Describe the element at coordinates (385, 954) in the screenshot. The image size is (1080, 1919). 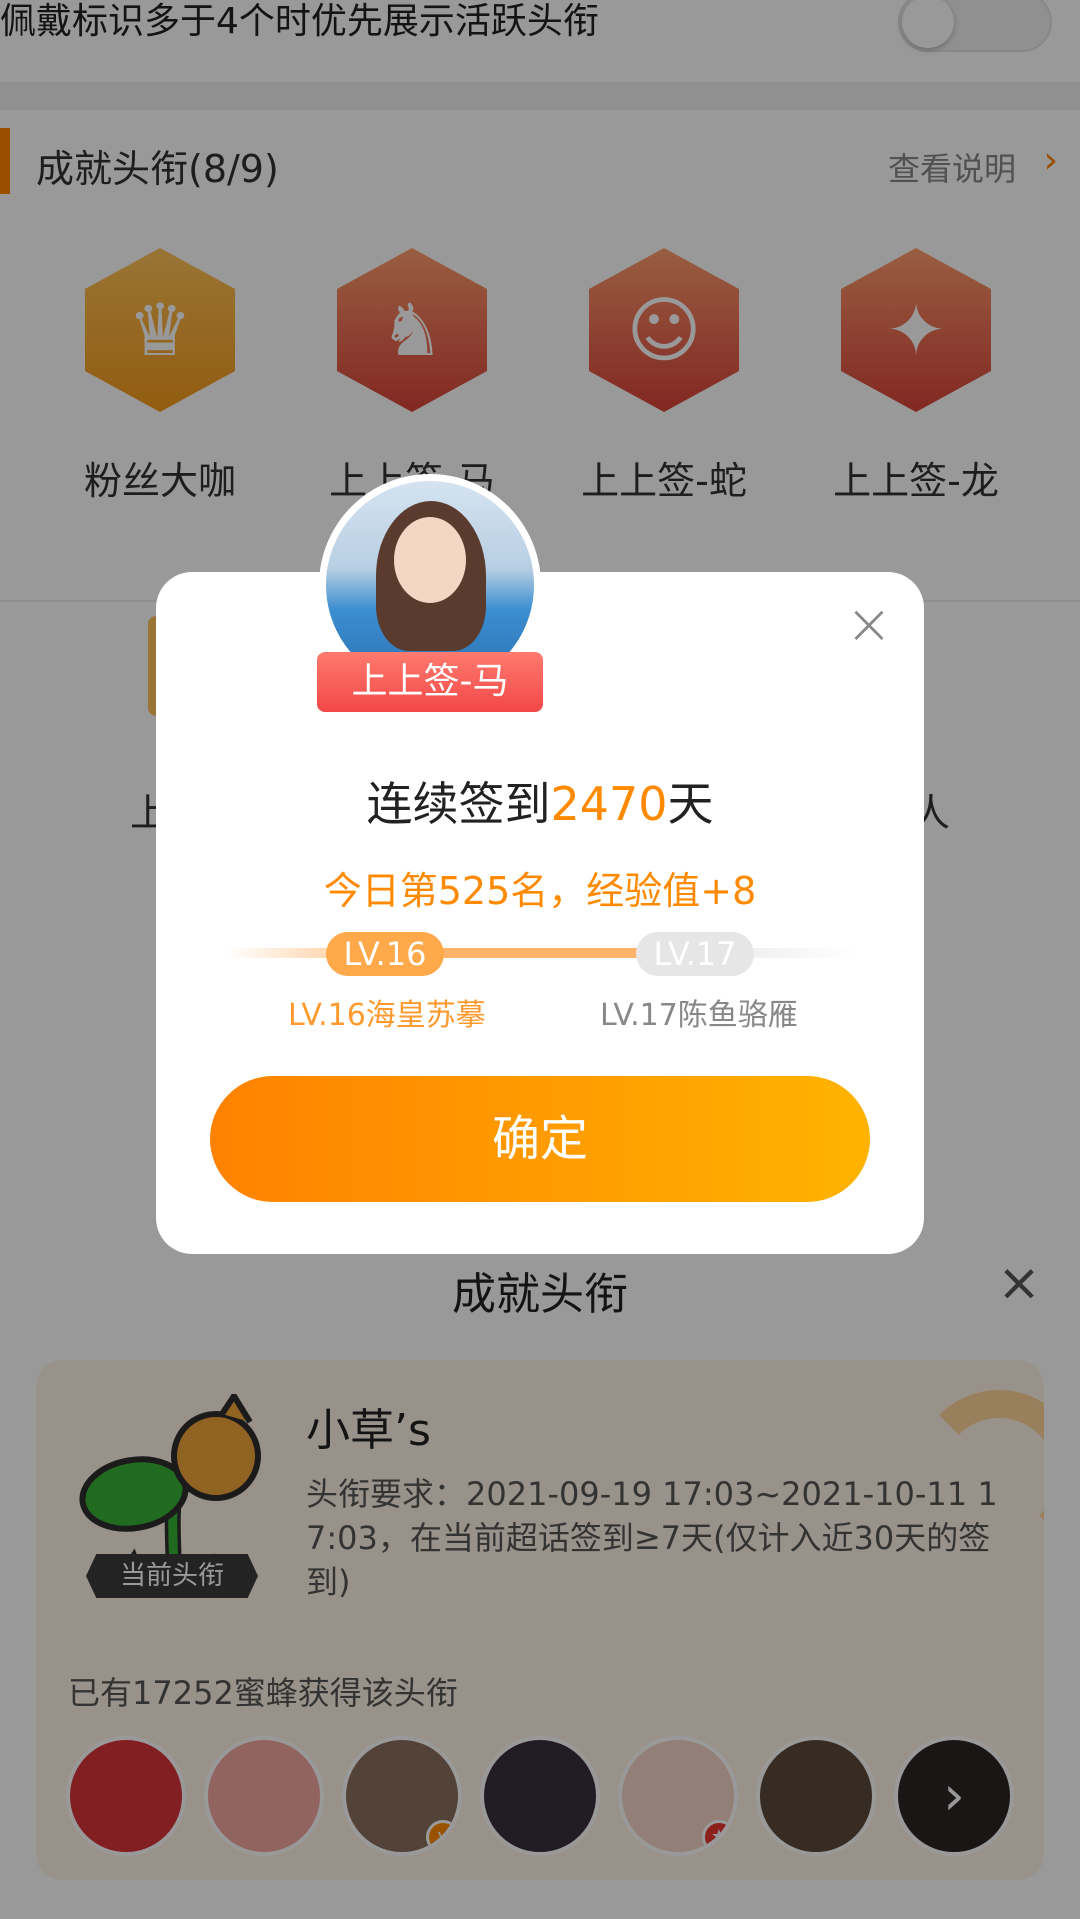
I see `level-current-pill: LV.16` at that location.